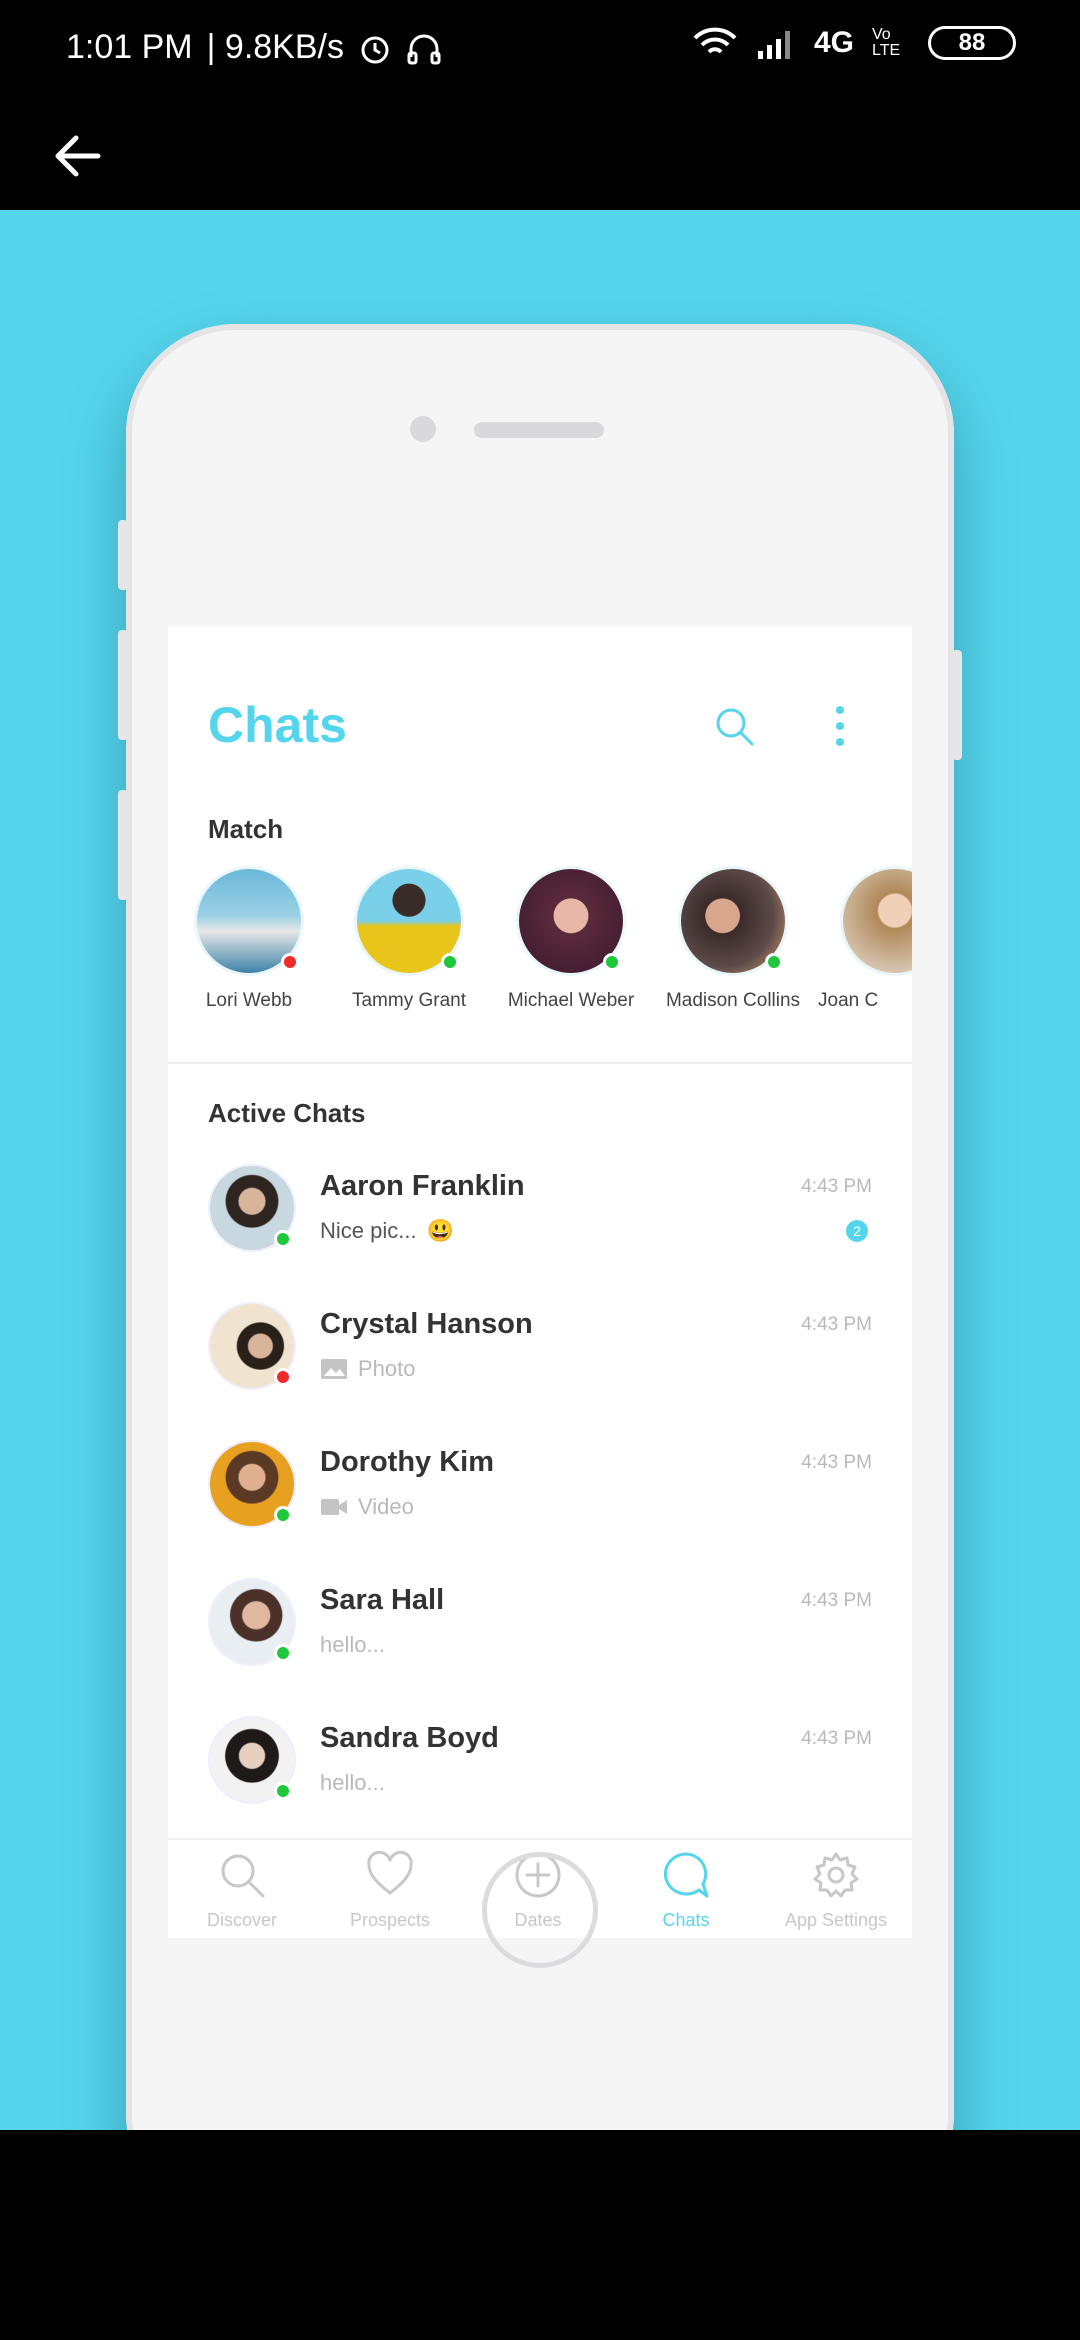 This screenshot has height=2340, width=1080. What do you see at coordinates (387, 1368) in the screenshot?
I see `message-text: Photo` at bounding box center [387, 1368].